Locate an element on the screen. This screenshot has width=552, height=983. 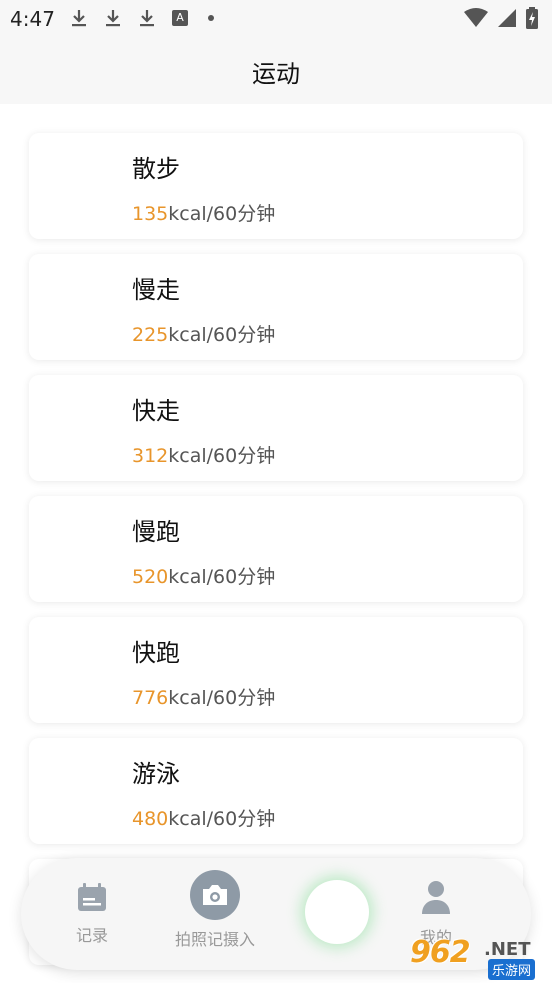
exercise-name: 慢走 is located at coordinates (156, 290).